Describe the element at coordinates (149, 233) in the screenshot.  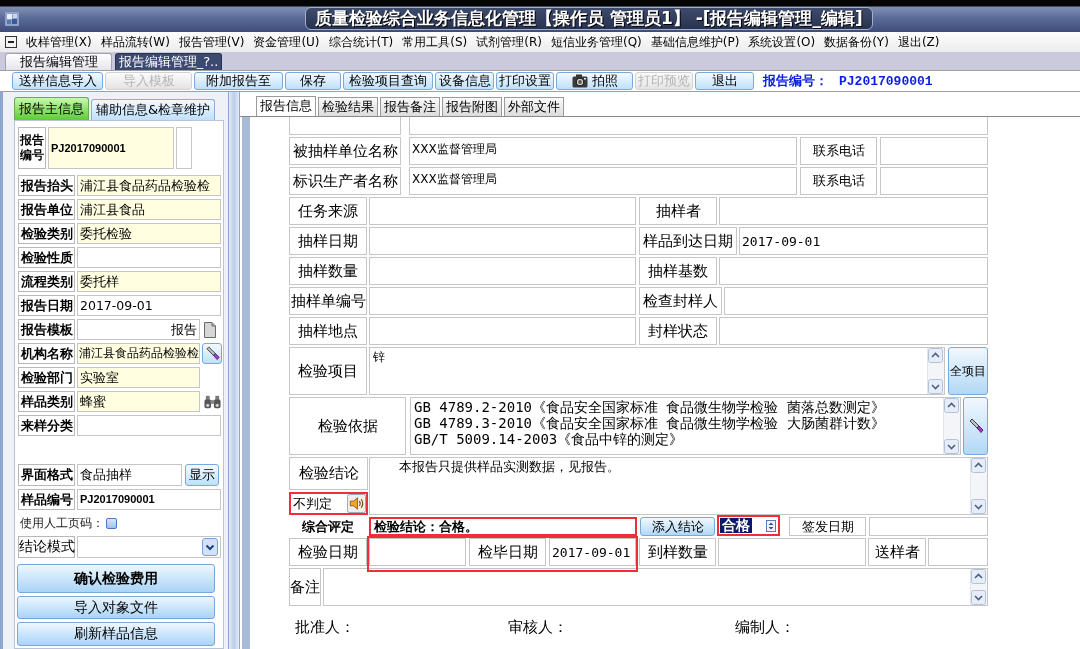
I see `input-field: 委托检验` at that location.